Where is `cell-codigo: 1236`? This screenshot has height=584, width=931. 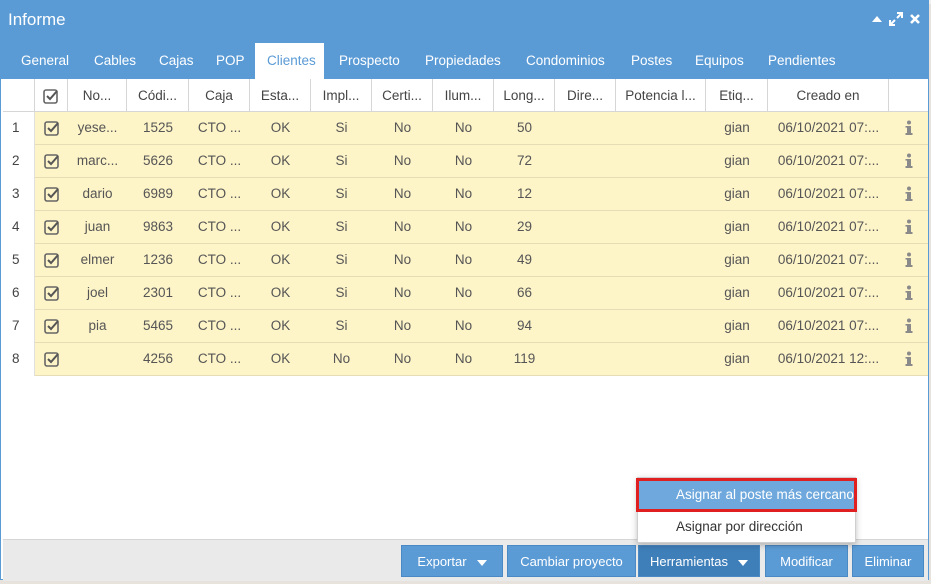 cell-codigo: 1236 is located at coordinates (158, 259).